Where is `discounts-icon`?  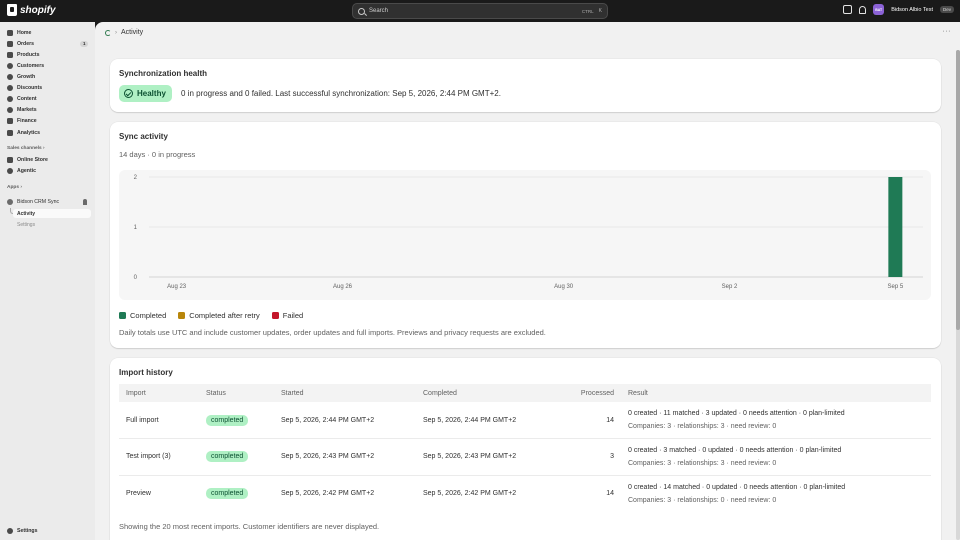
discounts-icon is located at coordinates (10, 88).